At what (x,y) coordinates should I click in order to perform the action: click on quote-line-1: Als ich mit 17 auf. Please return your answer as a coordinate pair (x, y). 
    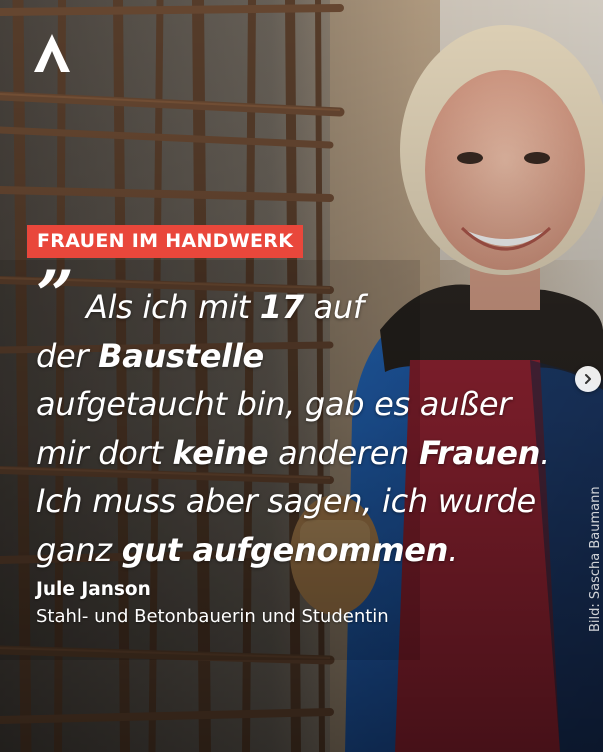
    Looking at the image, I should click on (225, 307).